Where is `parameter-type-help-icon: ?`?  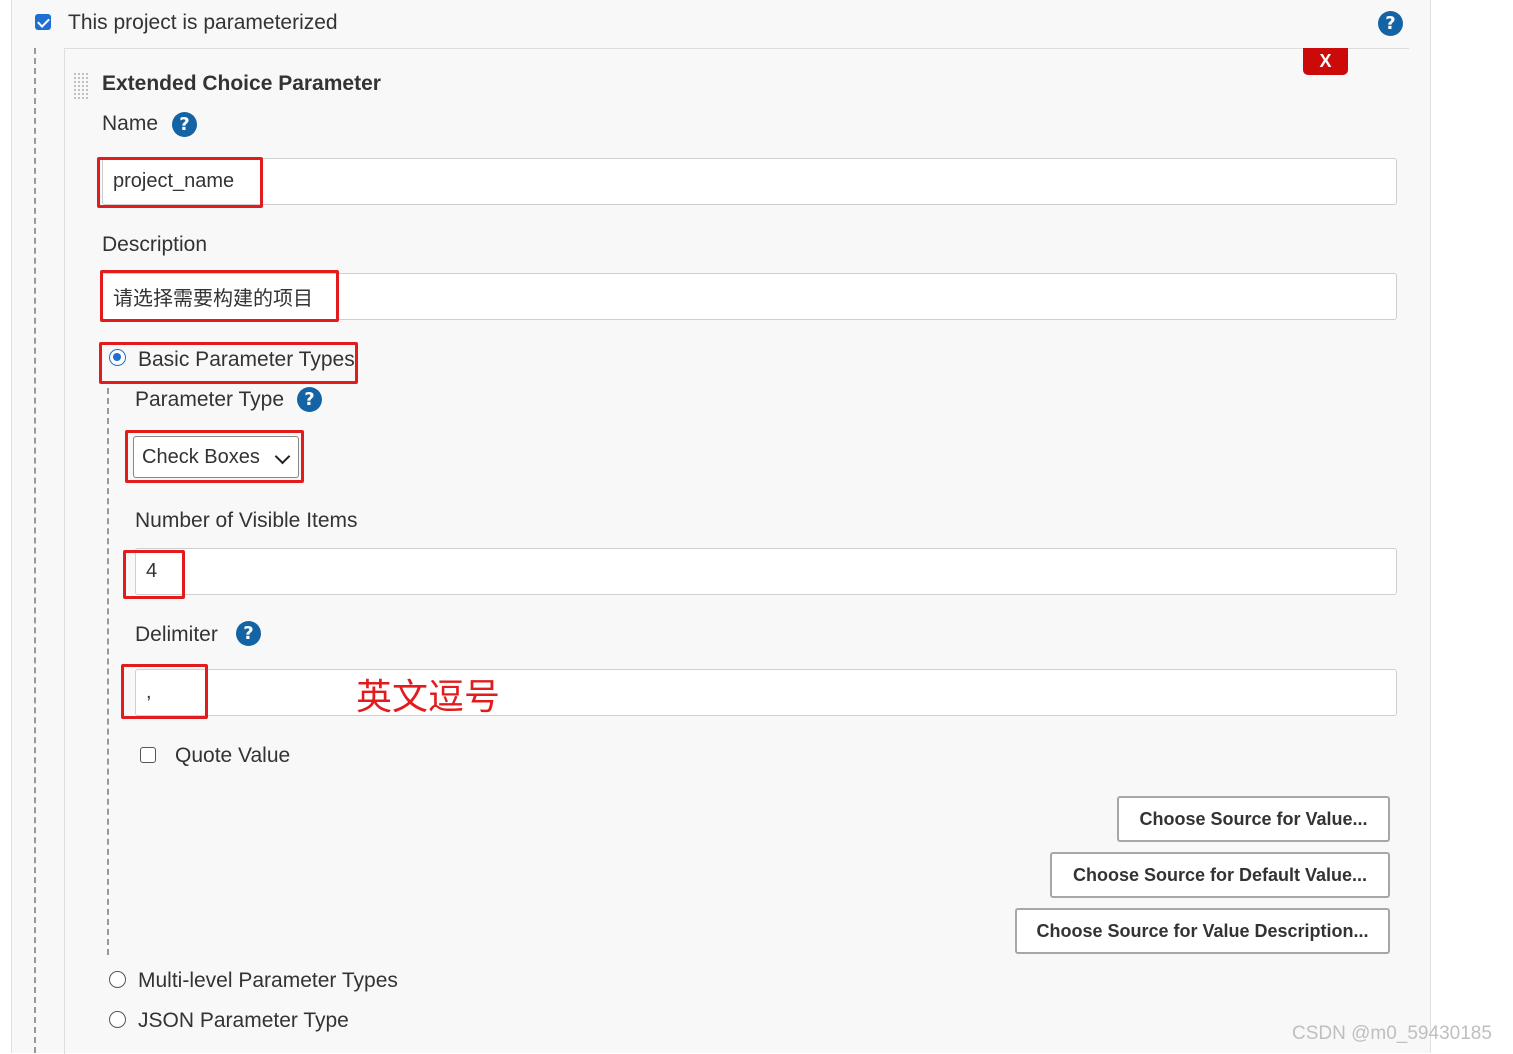
parameter-type-help-icon: ? is located at coordinates (309, 399).